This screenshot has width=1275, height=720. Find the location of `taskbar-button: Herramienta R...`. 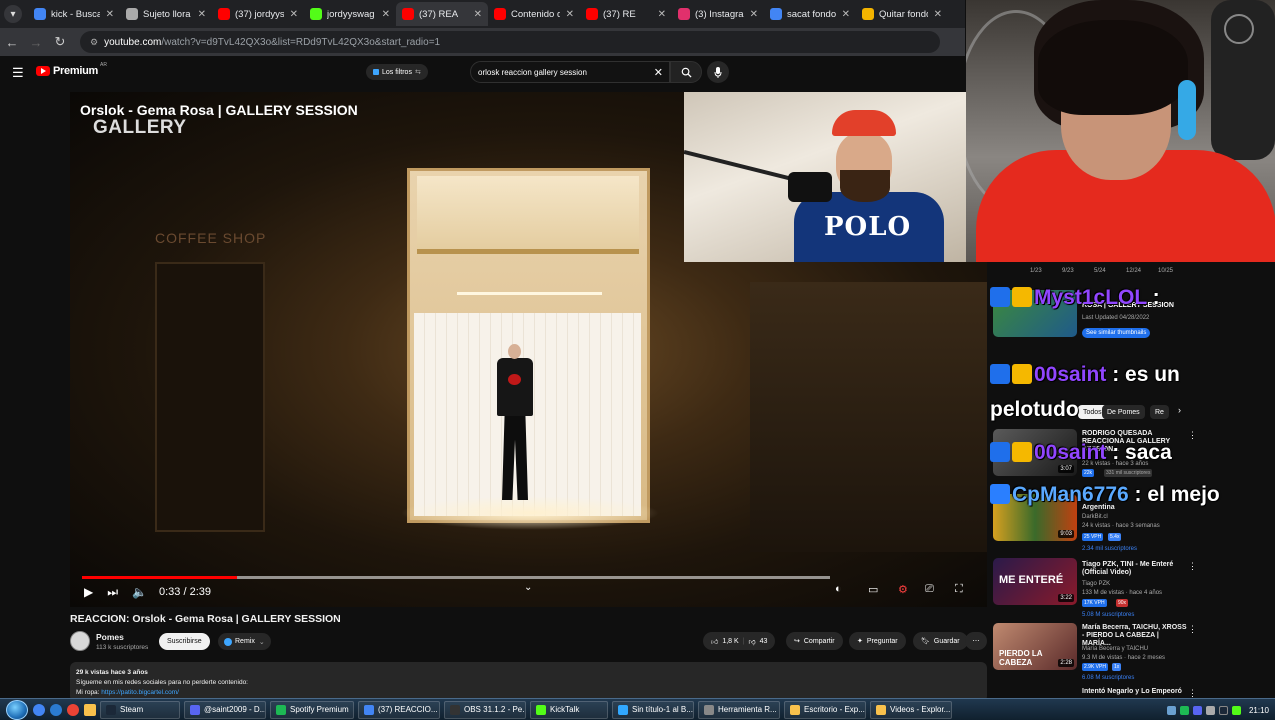

taskbar-button: Herramienta R... is located at coordinates (739, 709).